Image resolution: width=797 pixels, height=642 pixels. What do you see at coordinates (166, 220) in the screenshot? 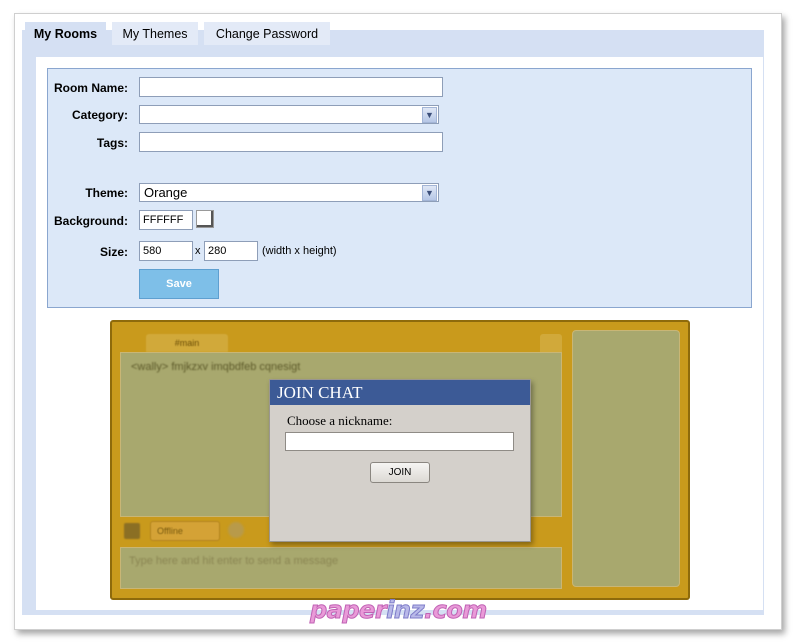
I see `background-color-input: FFFFFF` at bounding box center [166, 220].